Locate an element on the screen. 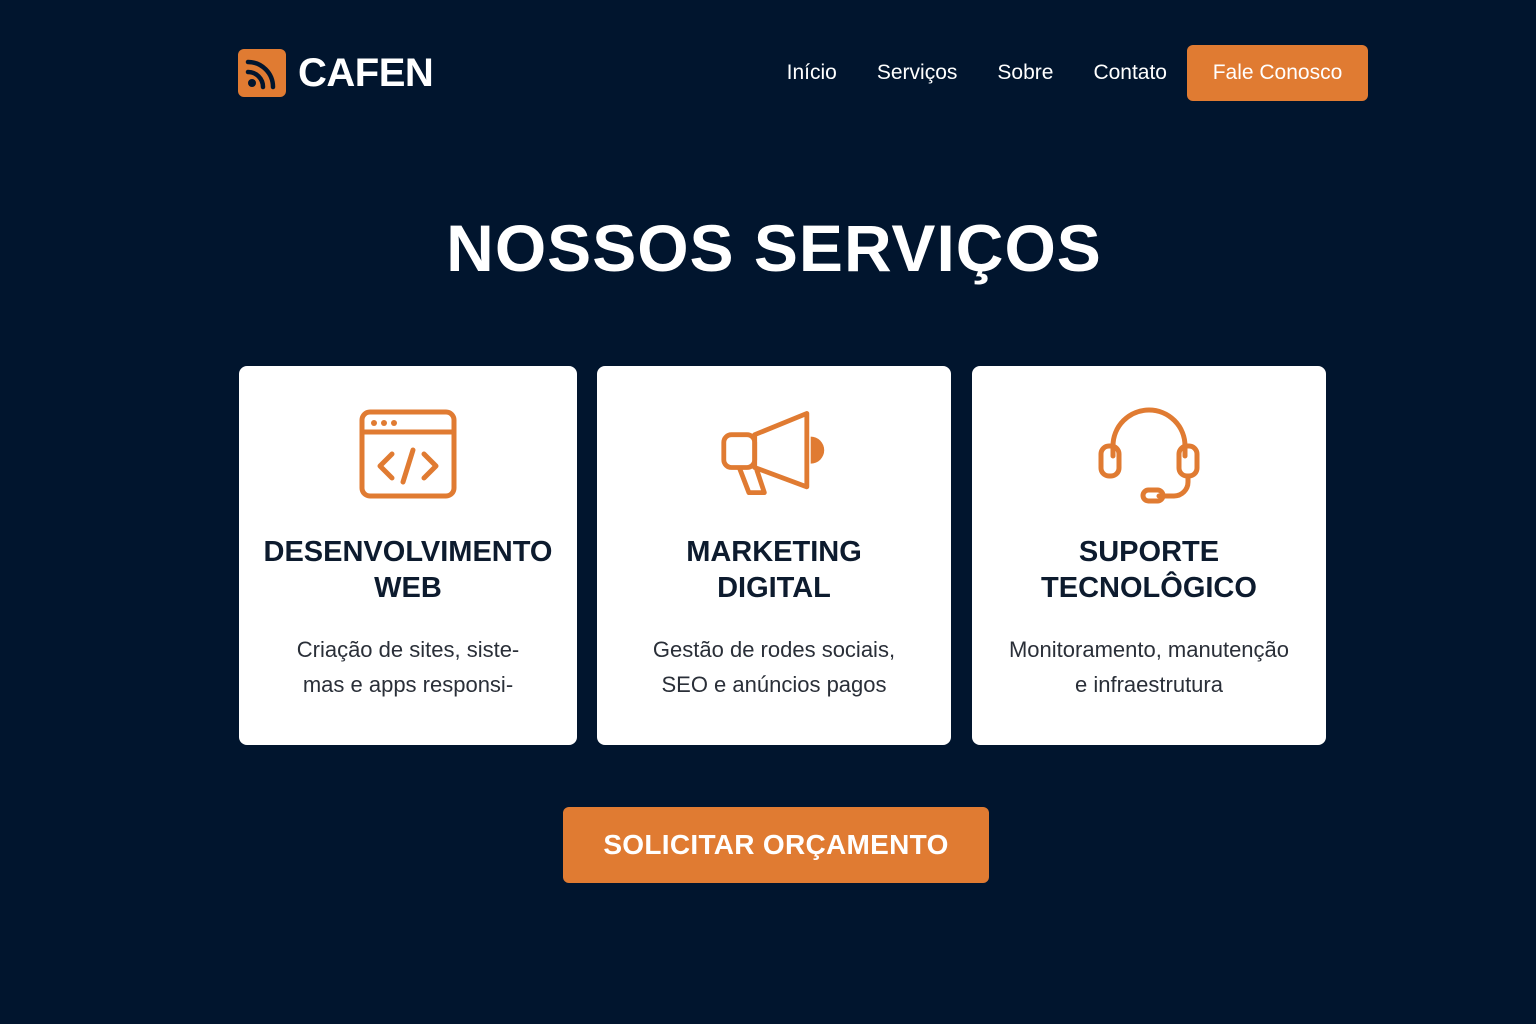 This screenshot has width=1536, height=1024. nav-item-sobre: Sobre is located at coordinates (1025, 73).